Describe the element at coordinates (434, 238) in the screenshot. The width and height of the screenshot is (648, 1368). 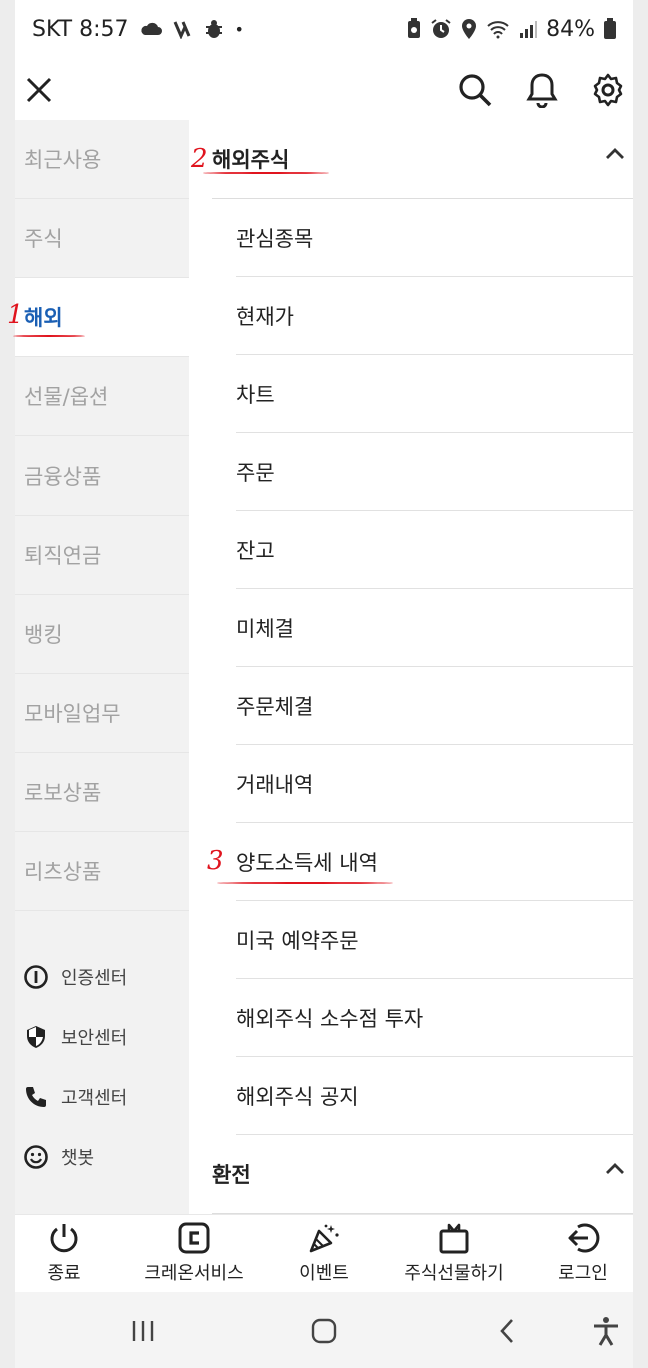
I see `submenu-watchlist: 관심종목` at that location.